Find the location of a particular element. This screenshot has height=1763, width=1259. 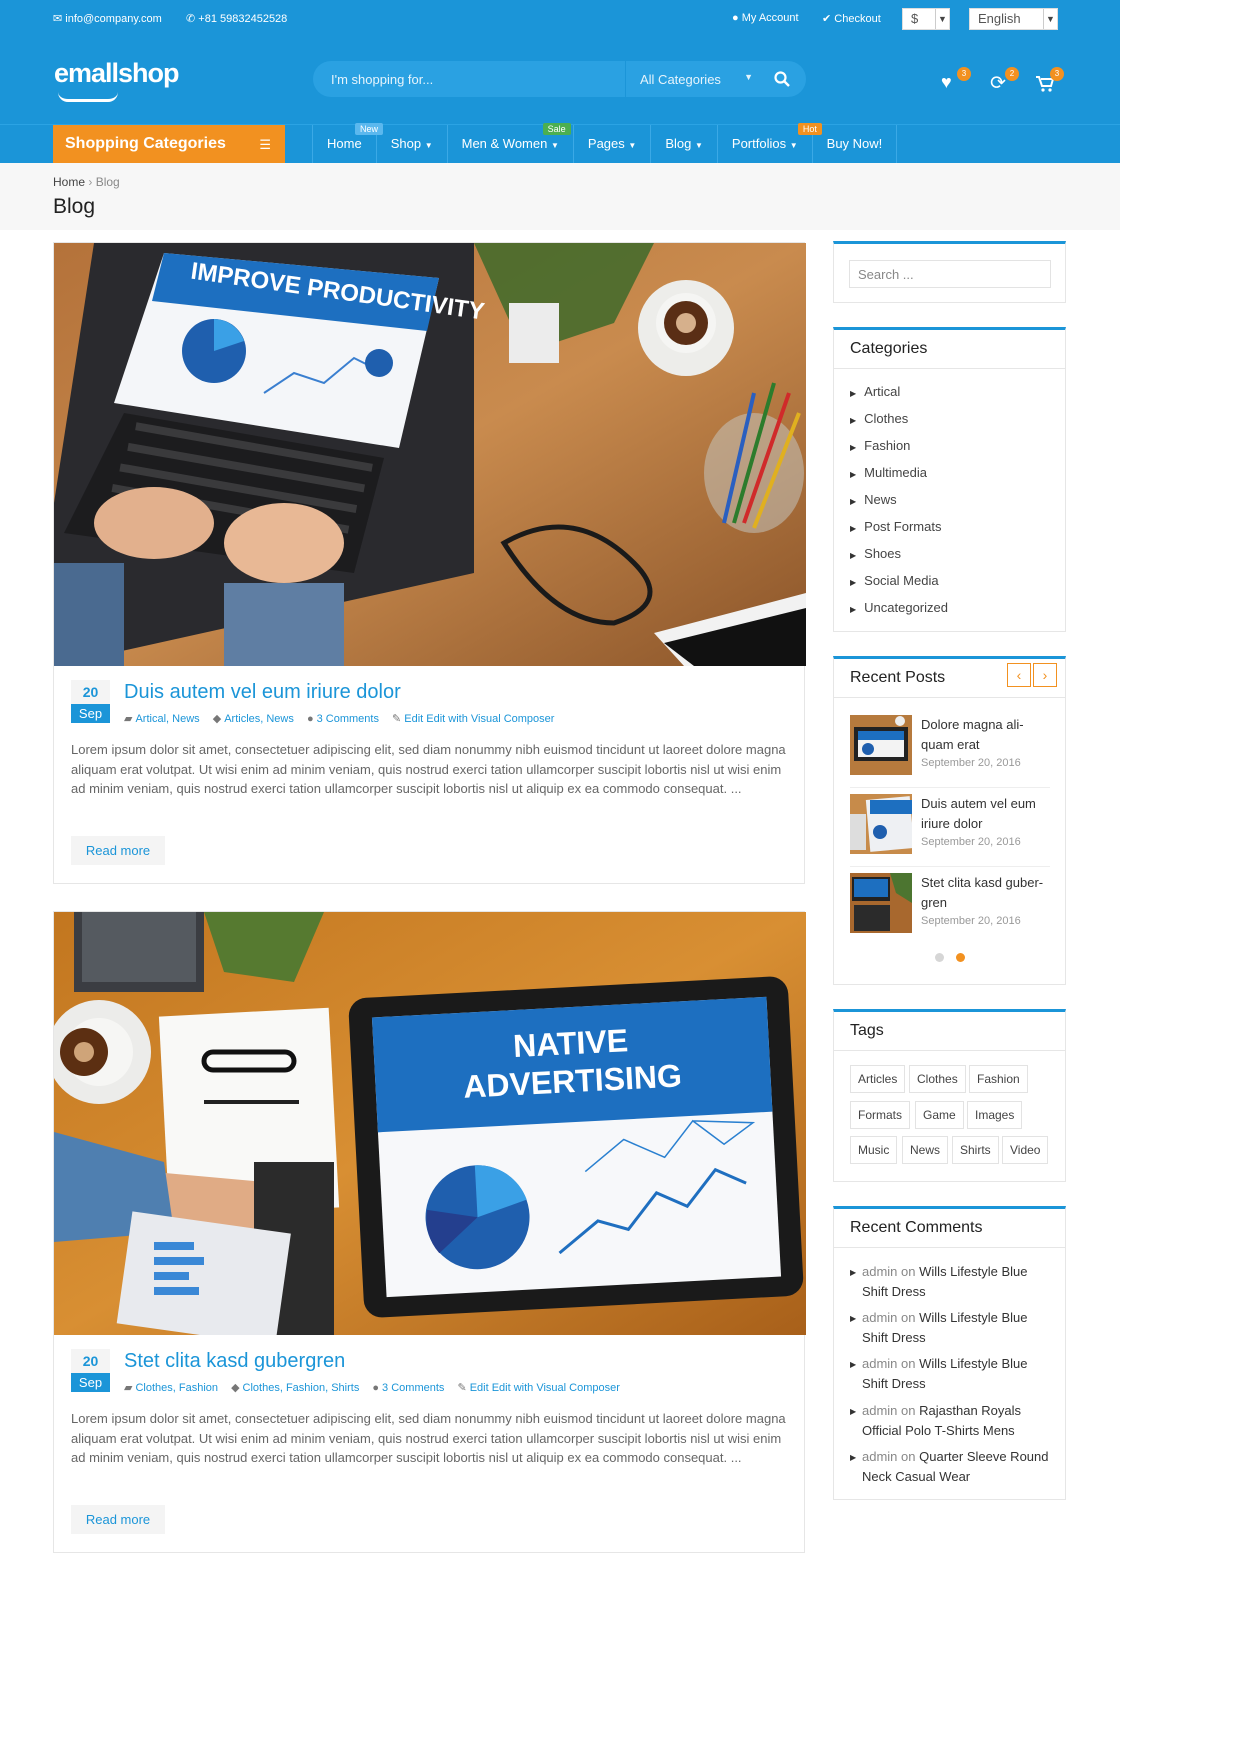

cart-badge: 3 is located at coordinates (1057, 74).